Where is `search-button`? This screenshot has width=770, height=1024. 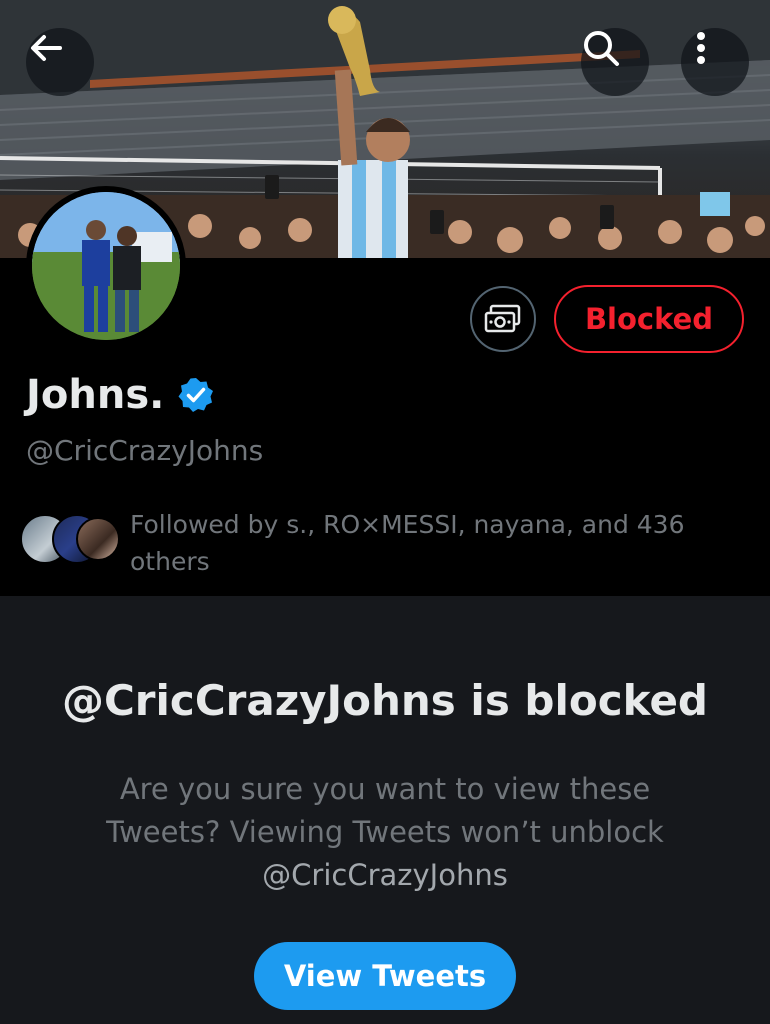 search-button is located at coordinates (615, 62).